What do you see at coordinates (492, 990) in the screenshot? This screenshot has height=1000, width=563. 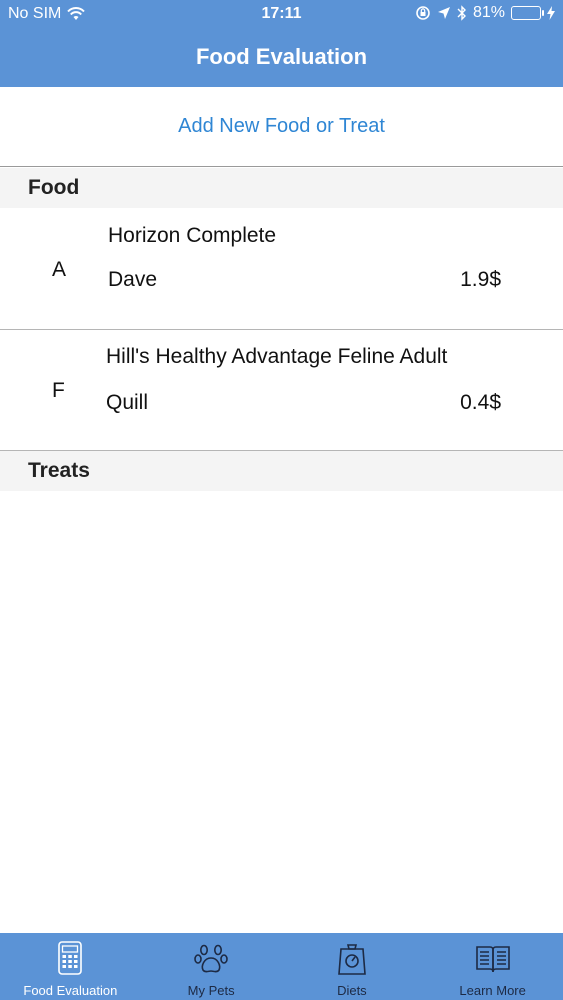 I see `tab-label: Learn More` at bounding box center [492, 990].